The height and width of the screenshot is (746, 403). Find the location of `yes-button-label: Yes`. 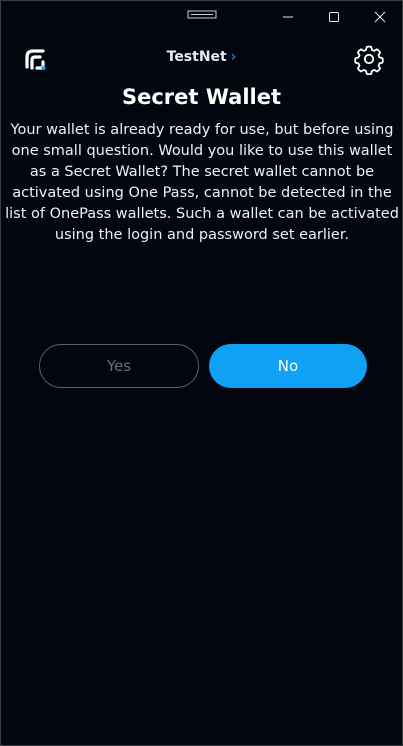

yes-button-label: Yes is located at coordinates (119, 366).